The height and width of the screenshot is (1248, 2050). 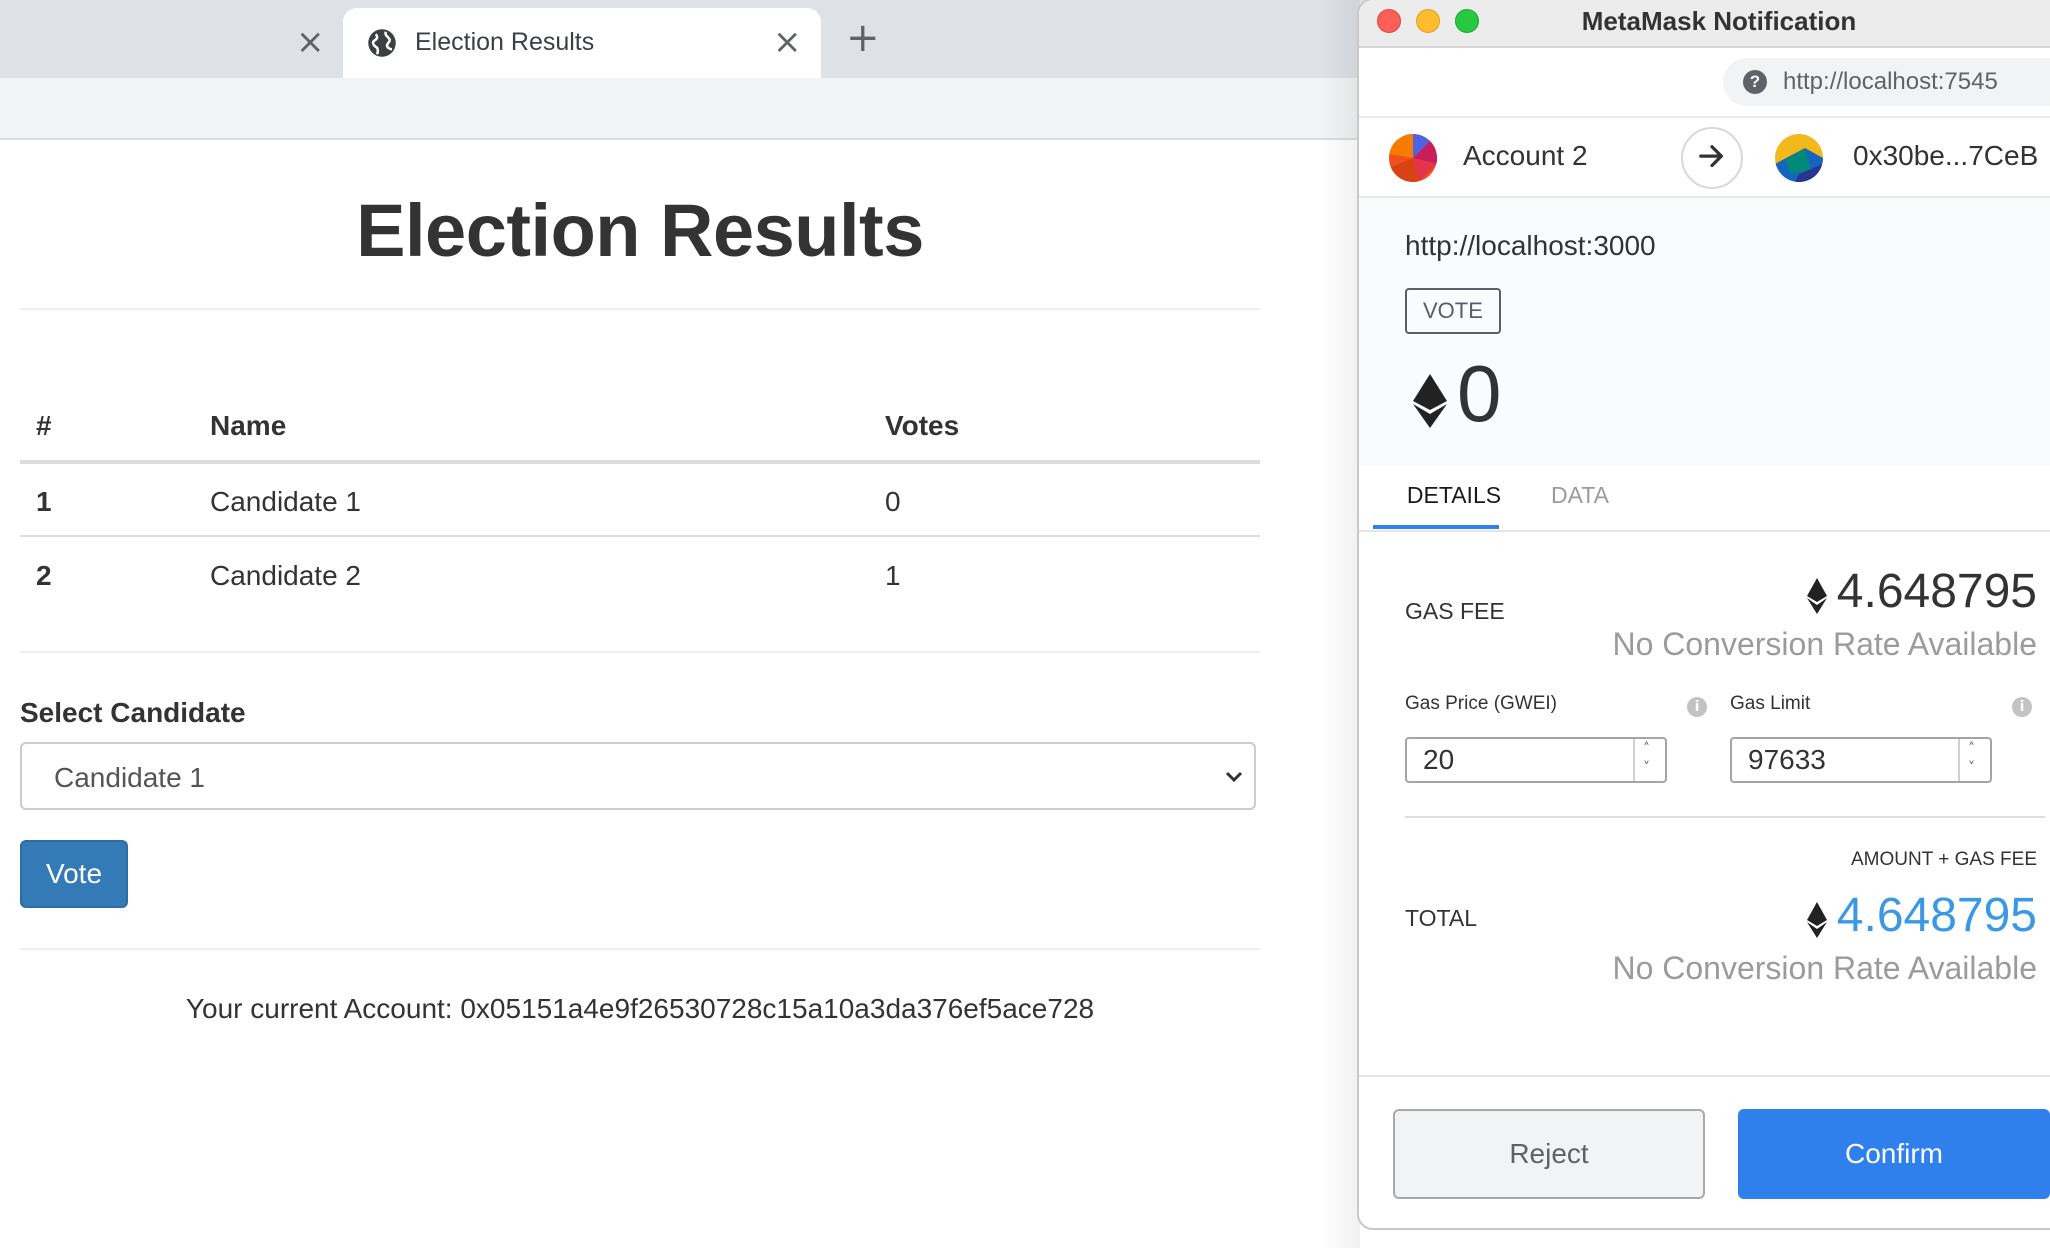 I want to click on confirm-button: Confirm, so click(x=1894, y=1154).